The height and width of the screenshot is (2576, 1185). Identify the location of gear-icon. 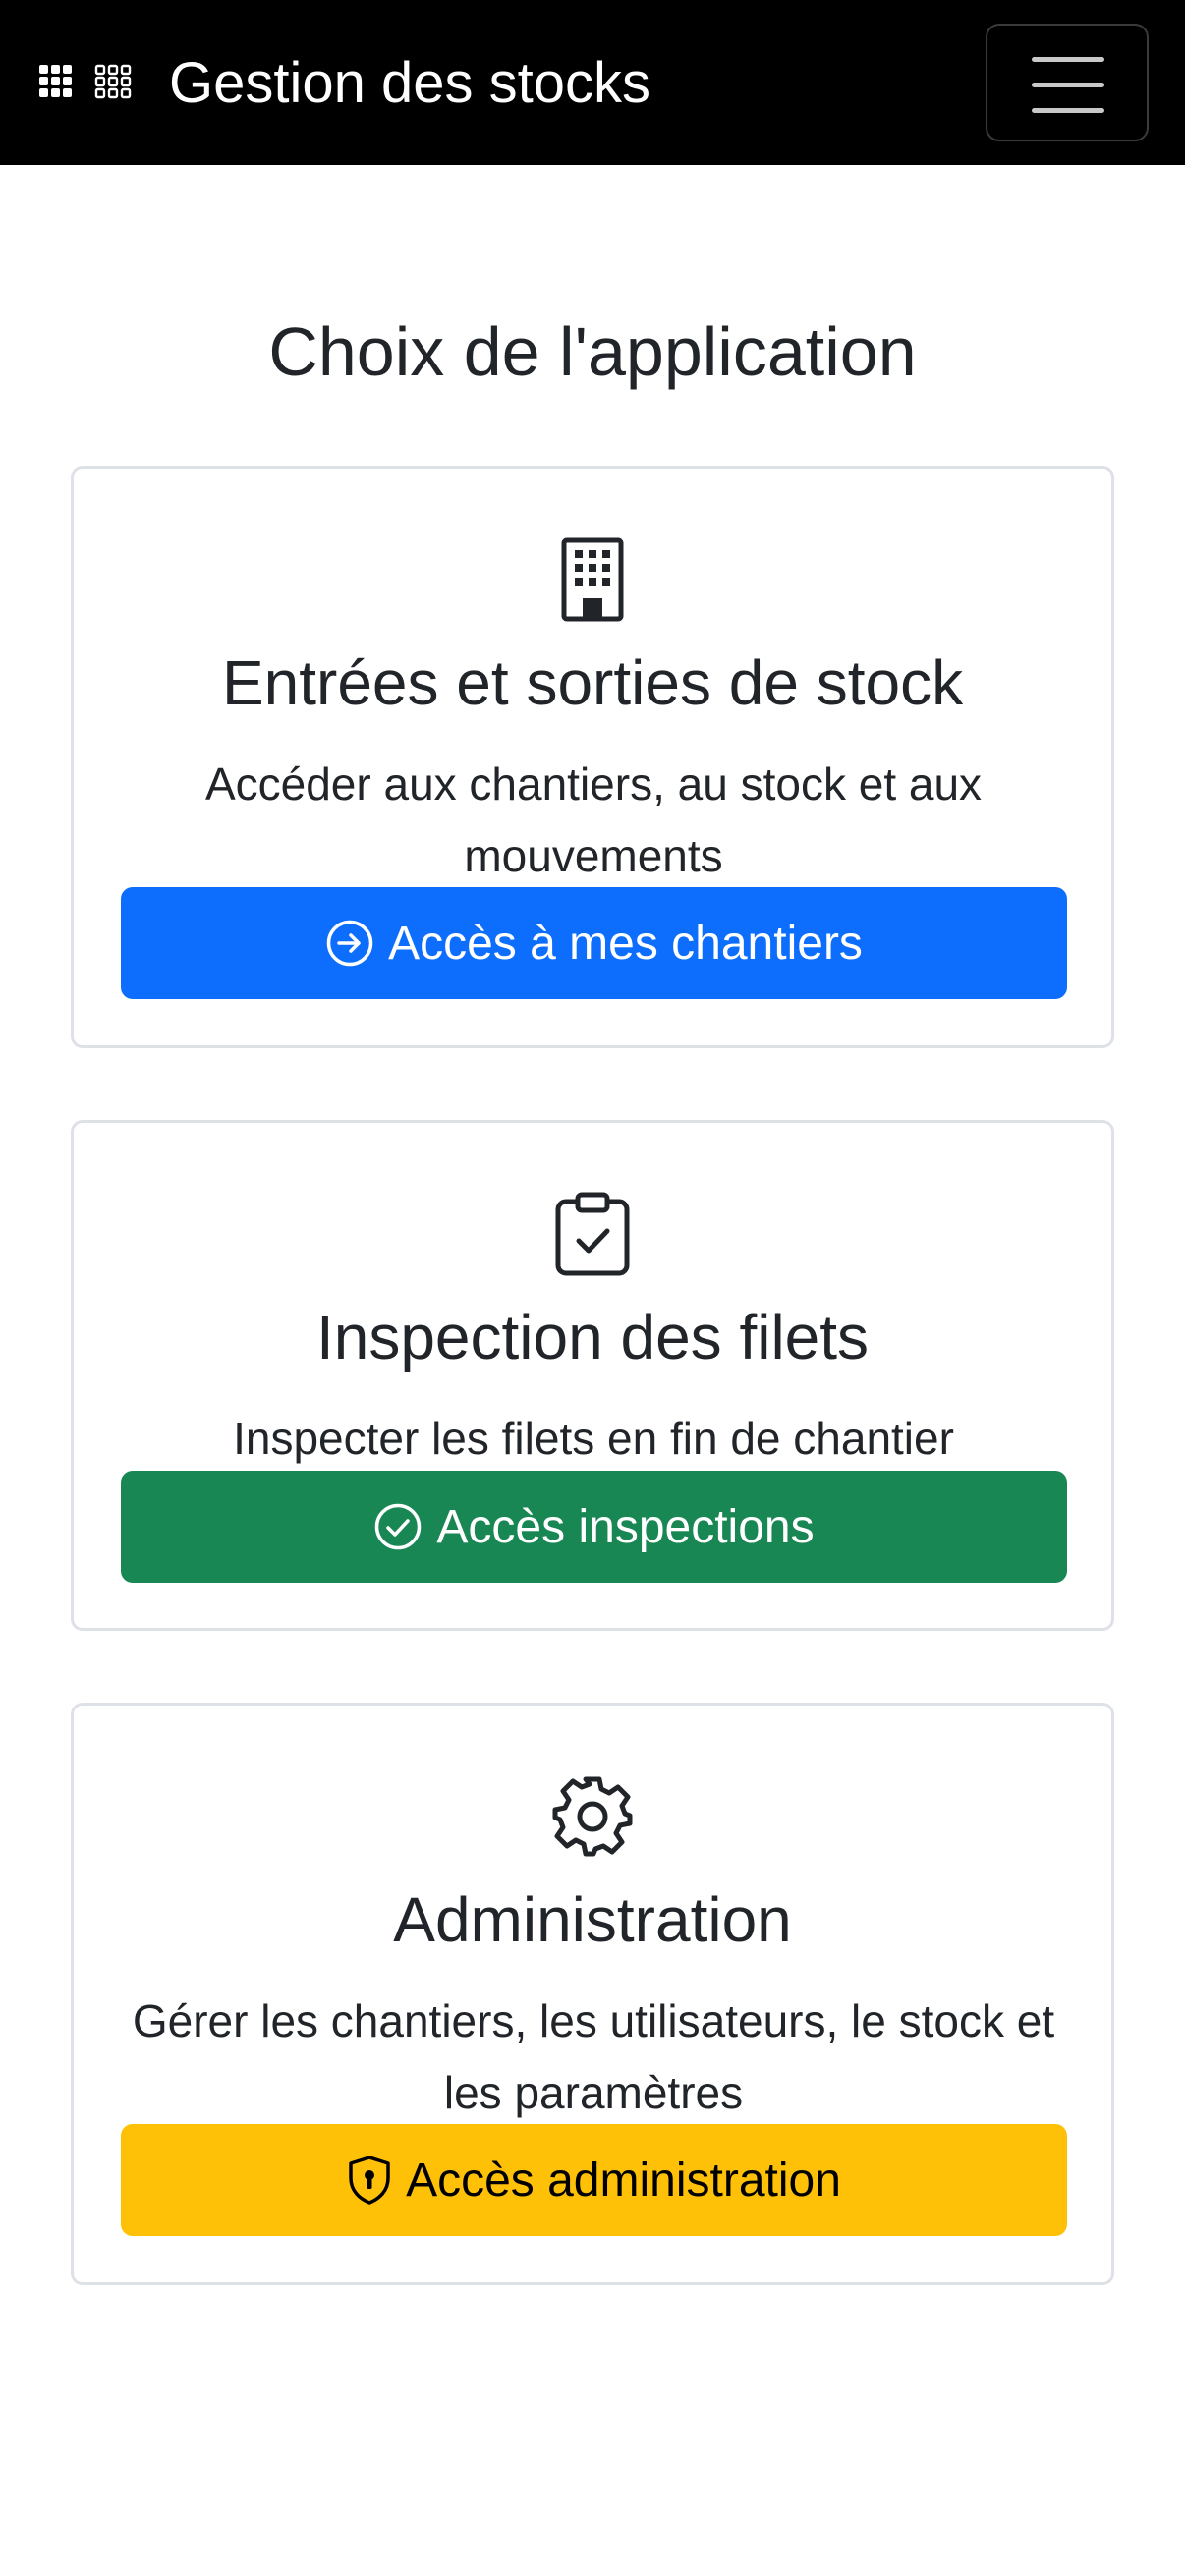
(592, 1816).